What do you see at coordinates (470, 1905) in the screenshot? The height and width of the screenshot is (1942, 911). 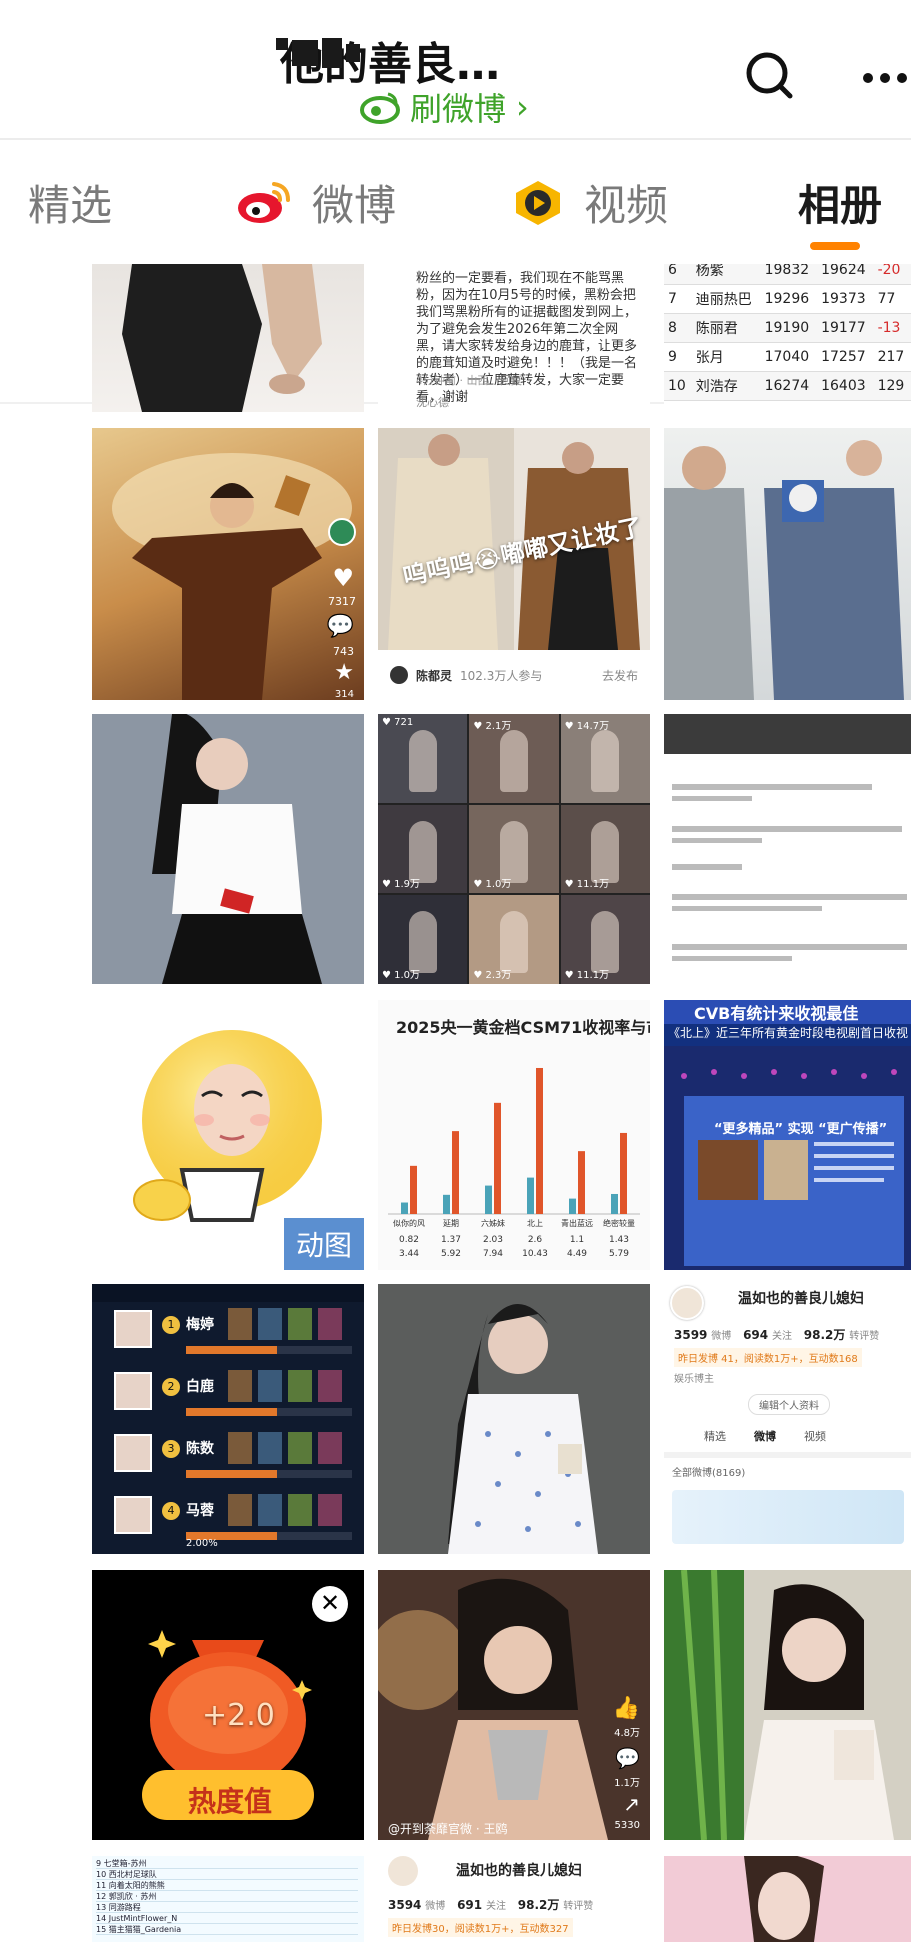 I see `following-count: 691` at bounding box center [470, 1905].